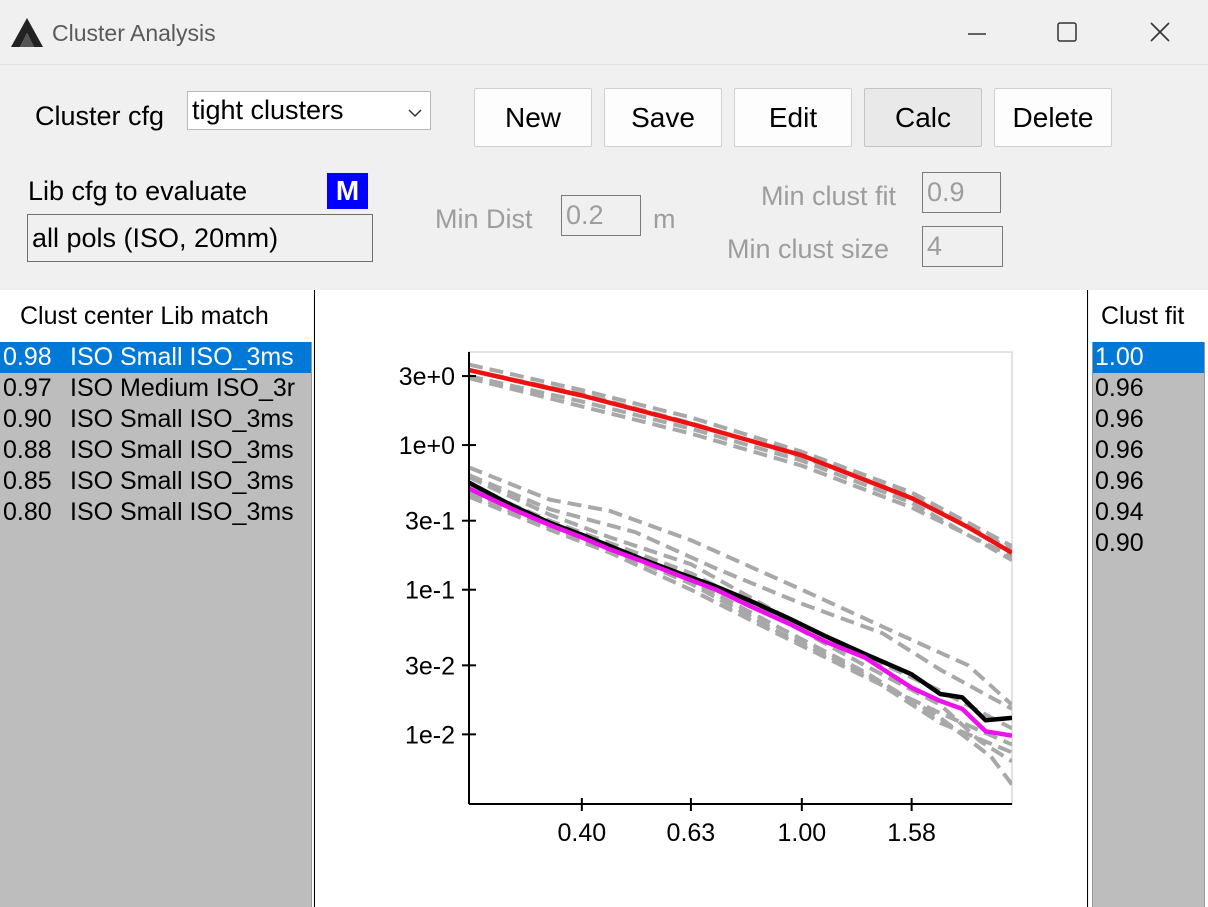 The image size is (1208, 907). What do you see at coordinates (935, 246) in the screenshot?
I see `min-clust-size-value: 4` at bounding box center [935, 246].